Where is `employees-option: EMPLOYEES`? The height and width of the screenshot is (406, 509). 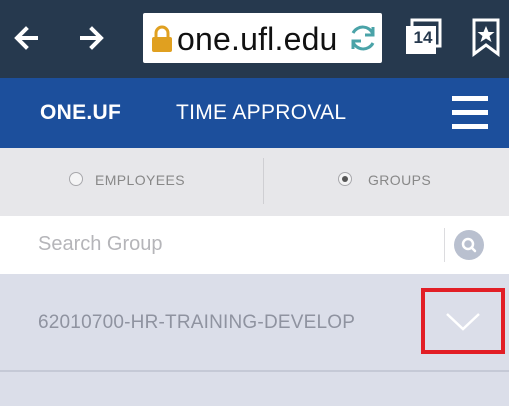
employees-option: EMPLOYEES is located at coordinates (131, 182).